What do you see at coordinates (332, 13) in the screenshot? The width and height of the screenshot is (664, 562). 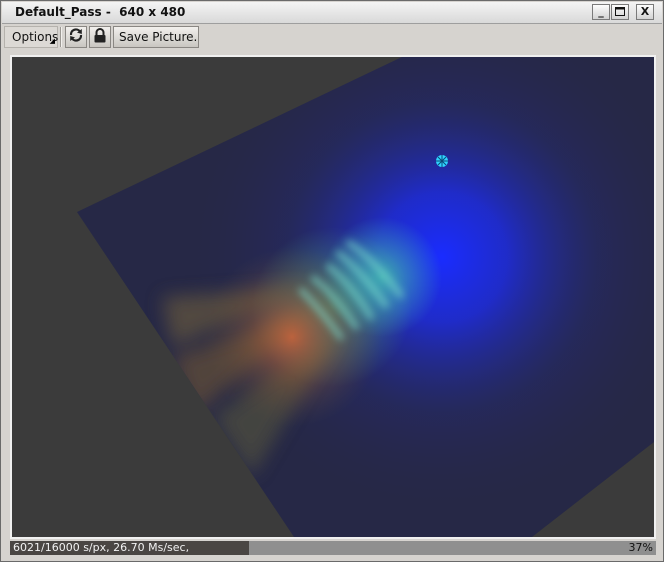 I see `title-bar: Default_Pass - 640 x 480 _ X` at bounding box center [332, 13].